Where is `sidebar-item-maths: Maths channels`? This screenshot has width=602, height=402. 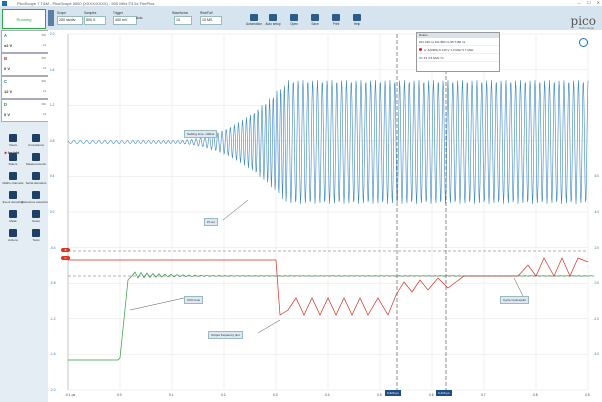 sidebar-item-maths: Maths channels is located at coordinates (13, 178).